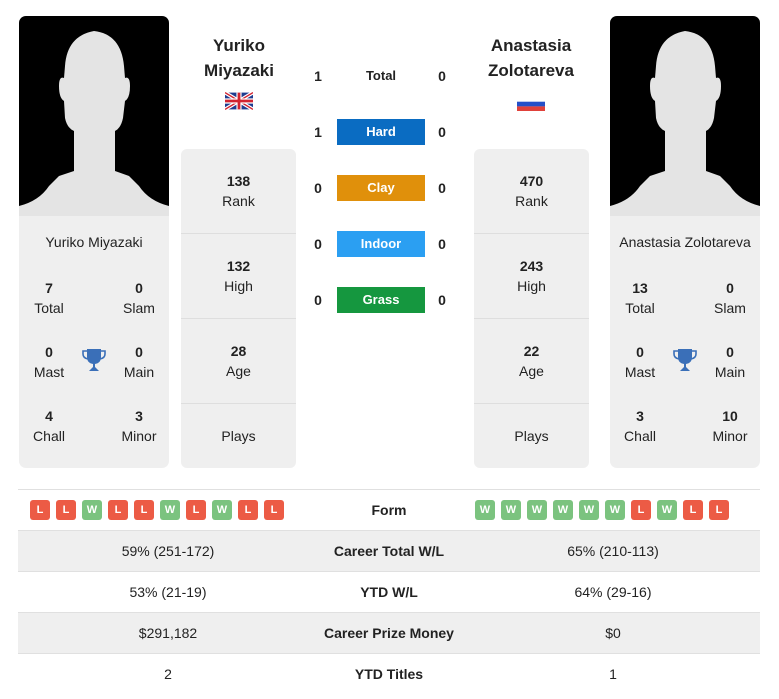 The height and width of the screenshot is (699, 779). I want to click on player1-titles-main: 0 Main, so click(139, 362).